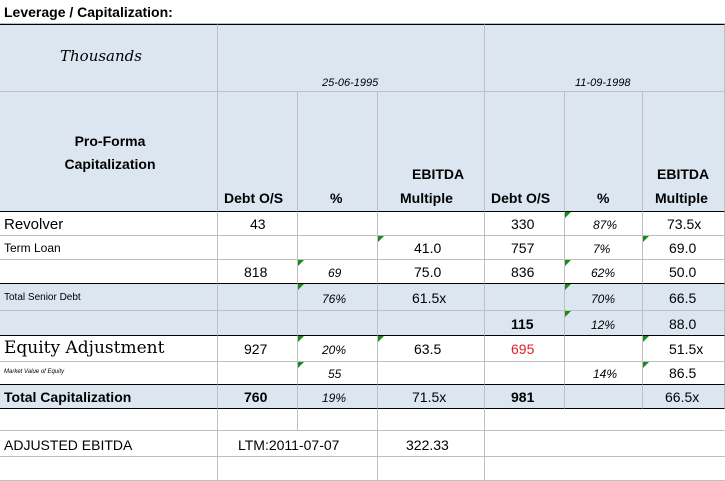 The height and width of the screenshot is (481, 725). What do you see at coordinates (68, 445) in the screenshot?
I see `adjusted-ebitda-label: ADJUSTED EBITDA` at bounding box center [68, 445].